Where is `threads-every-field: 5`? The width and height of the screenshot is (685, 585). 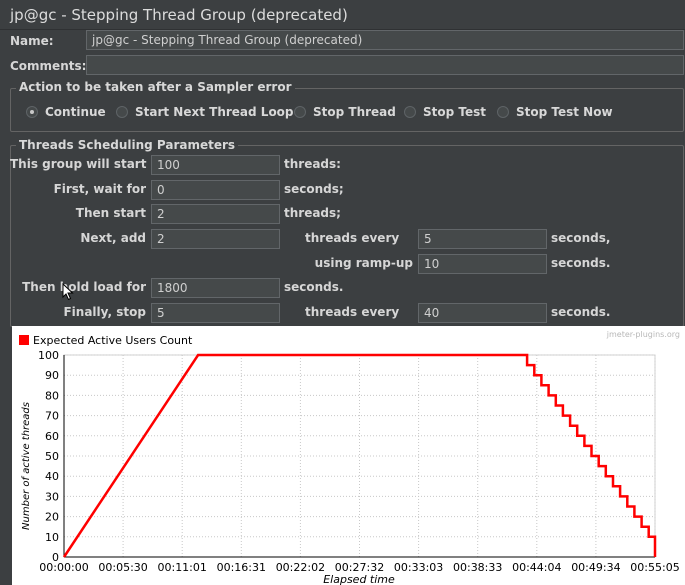
threads-every-field: 5 is located at coordinates (482, 239).